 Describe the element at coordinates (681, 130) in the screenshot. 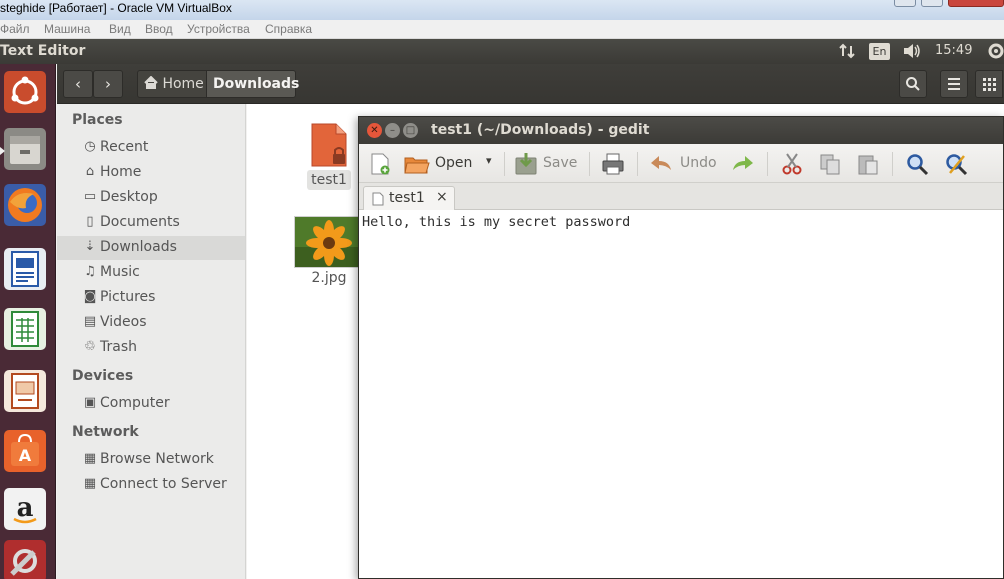

I see `gedit-titlebar: ✕ – □ test1 (~/Downloads) - gedit` at that location.